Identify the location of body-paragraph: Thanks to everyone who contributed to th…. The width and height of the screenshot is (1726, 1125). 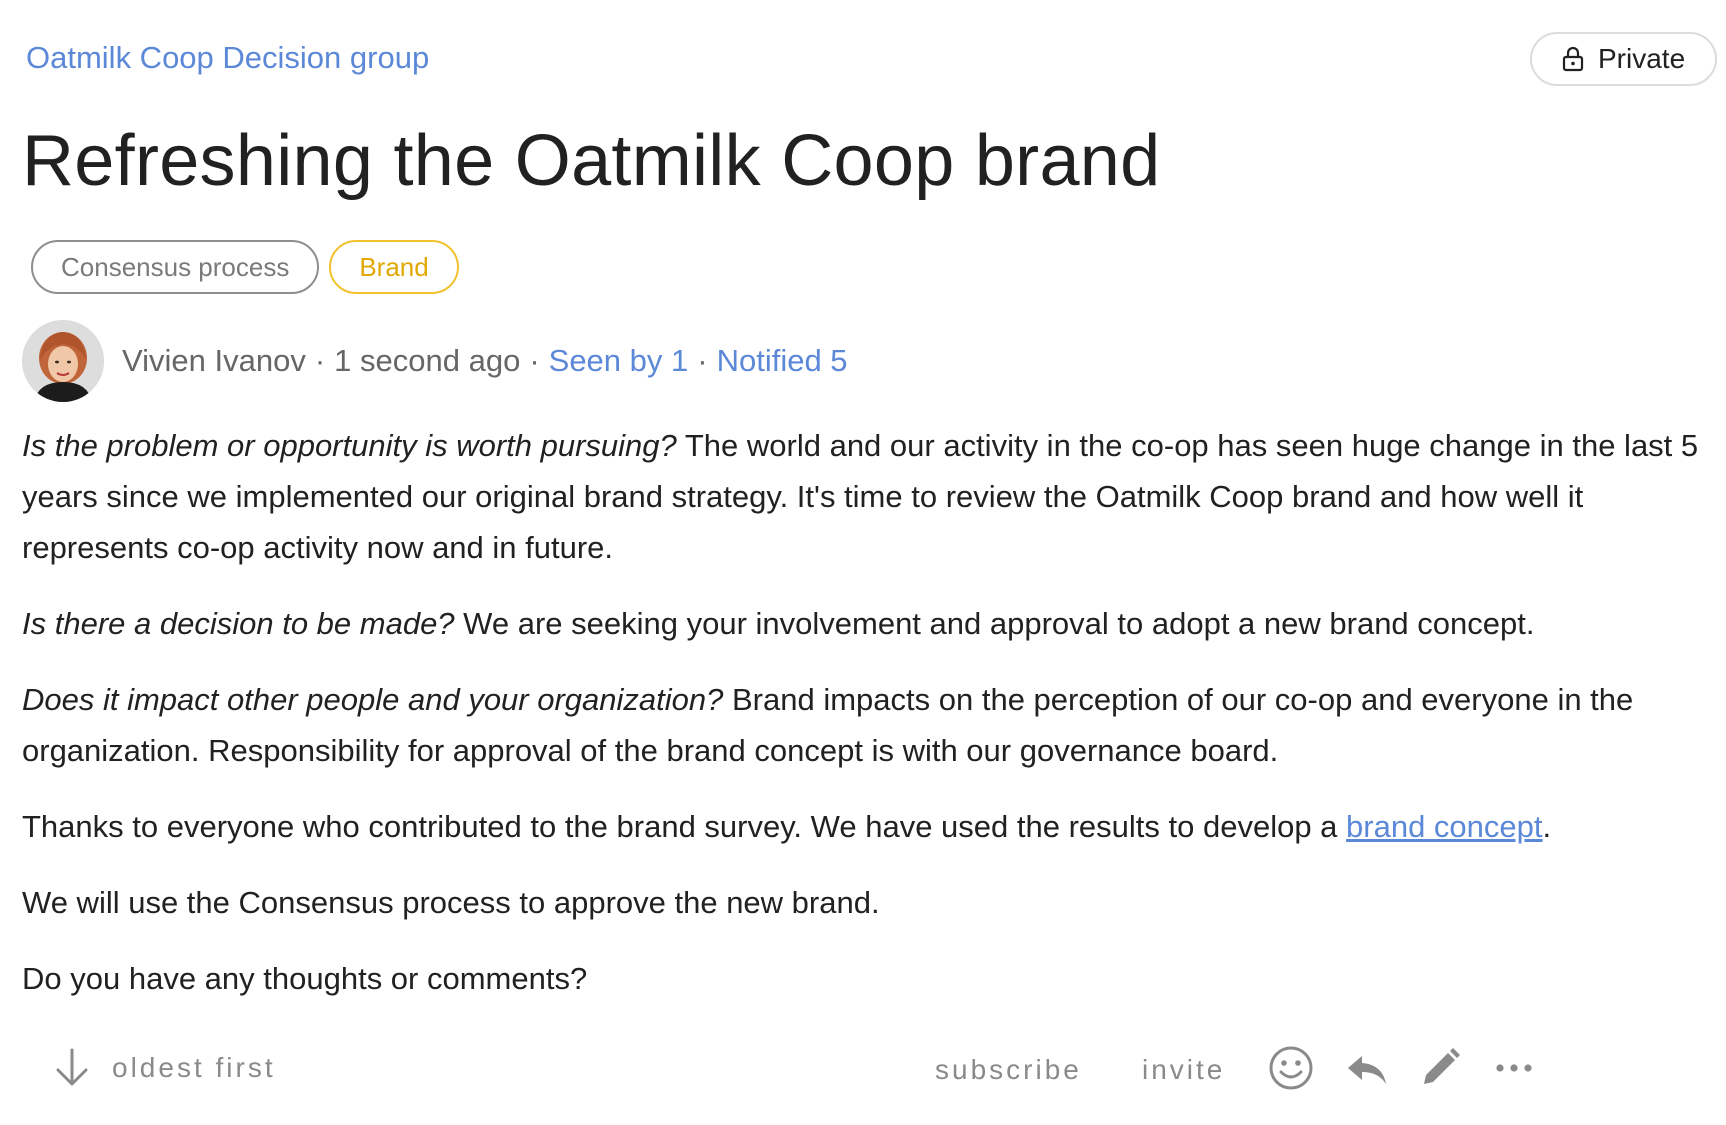
(867, 826).